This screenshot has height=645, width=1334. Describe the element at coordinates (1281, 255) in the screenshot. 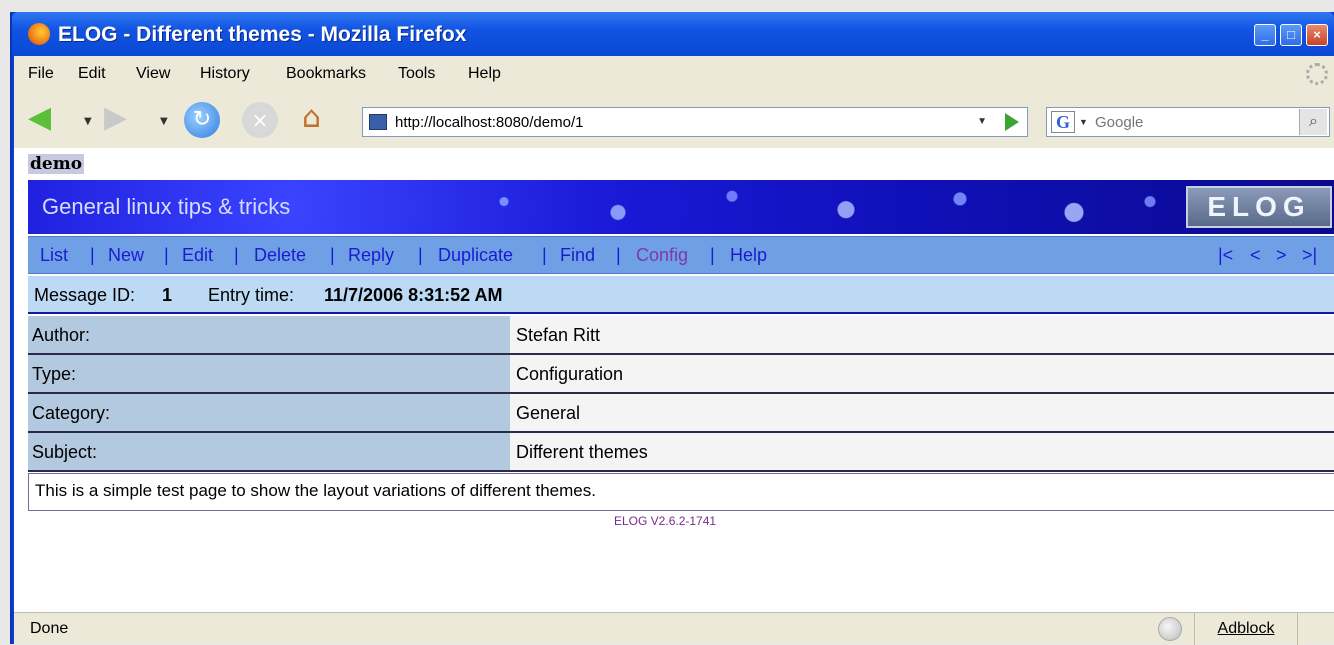

I see `nav-next-link: >` at that location.